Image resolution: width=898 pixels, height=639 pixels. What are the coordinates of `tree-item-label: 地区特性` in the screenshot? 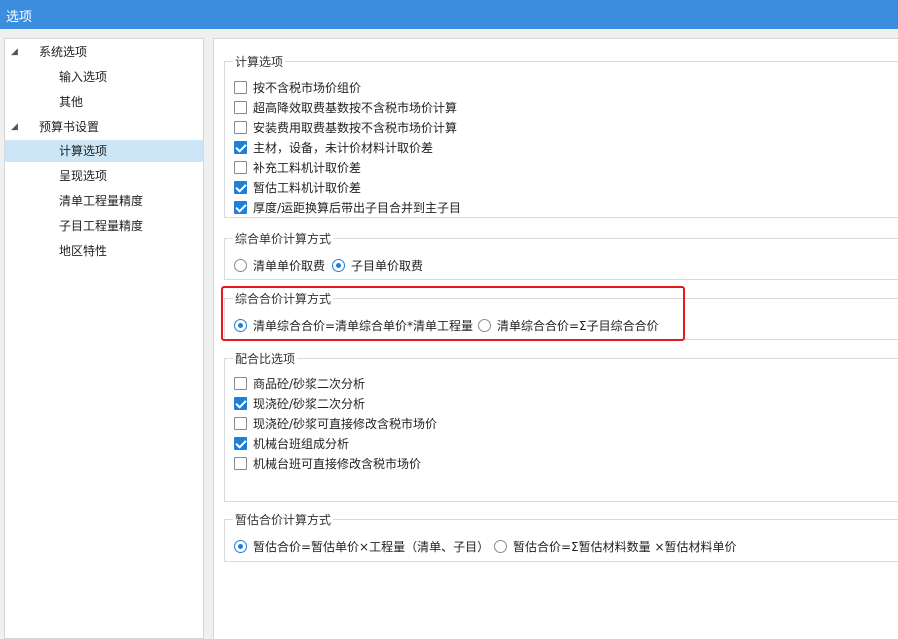 It's located at (83, 251).